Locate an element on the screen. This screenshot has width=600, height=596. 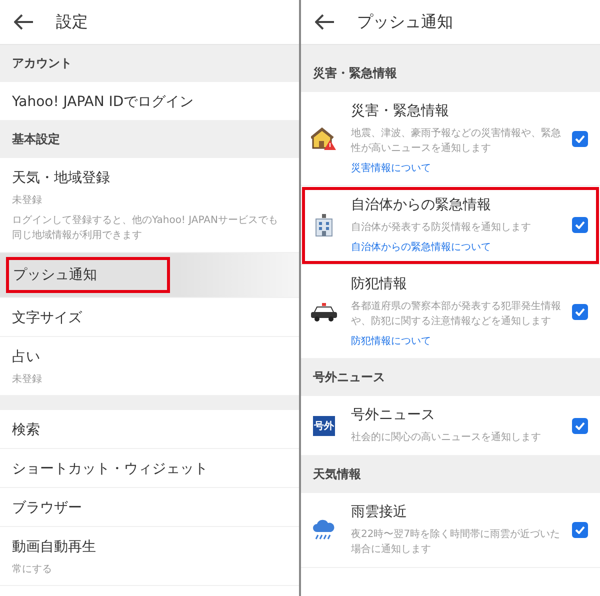
building-icon is located at coordinates (324, 225).